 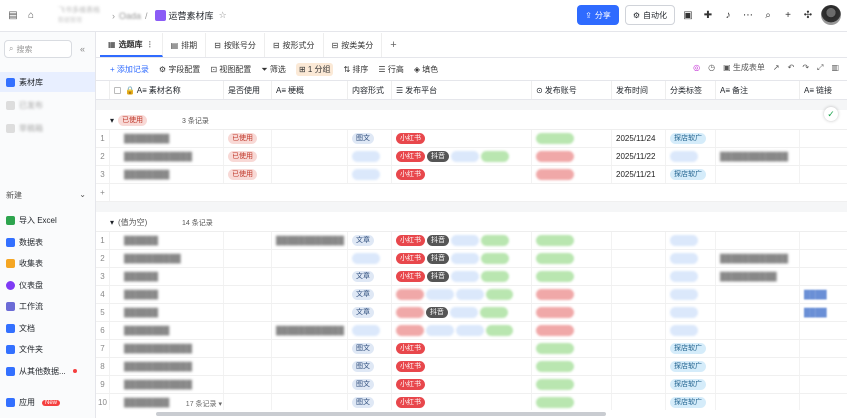 I want to click on column-header: ☰ 发布平台, so click(x=462, y=90).